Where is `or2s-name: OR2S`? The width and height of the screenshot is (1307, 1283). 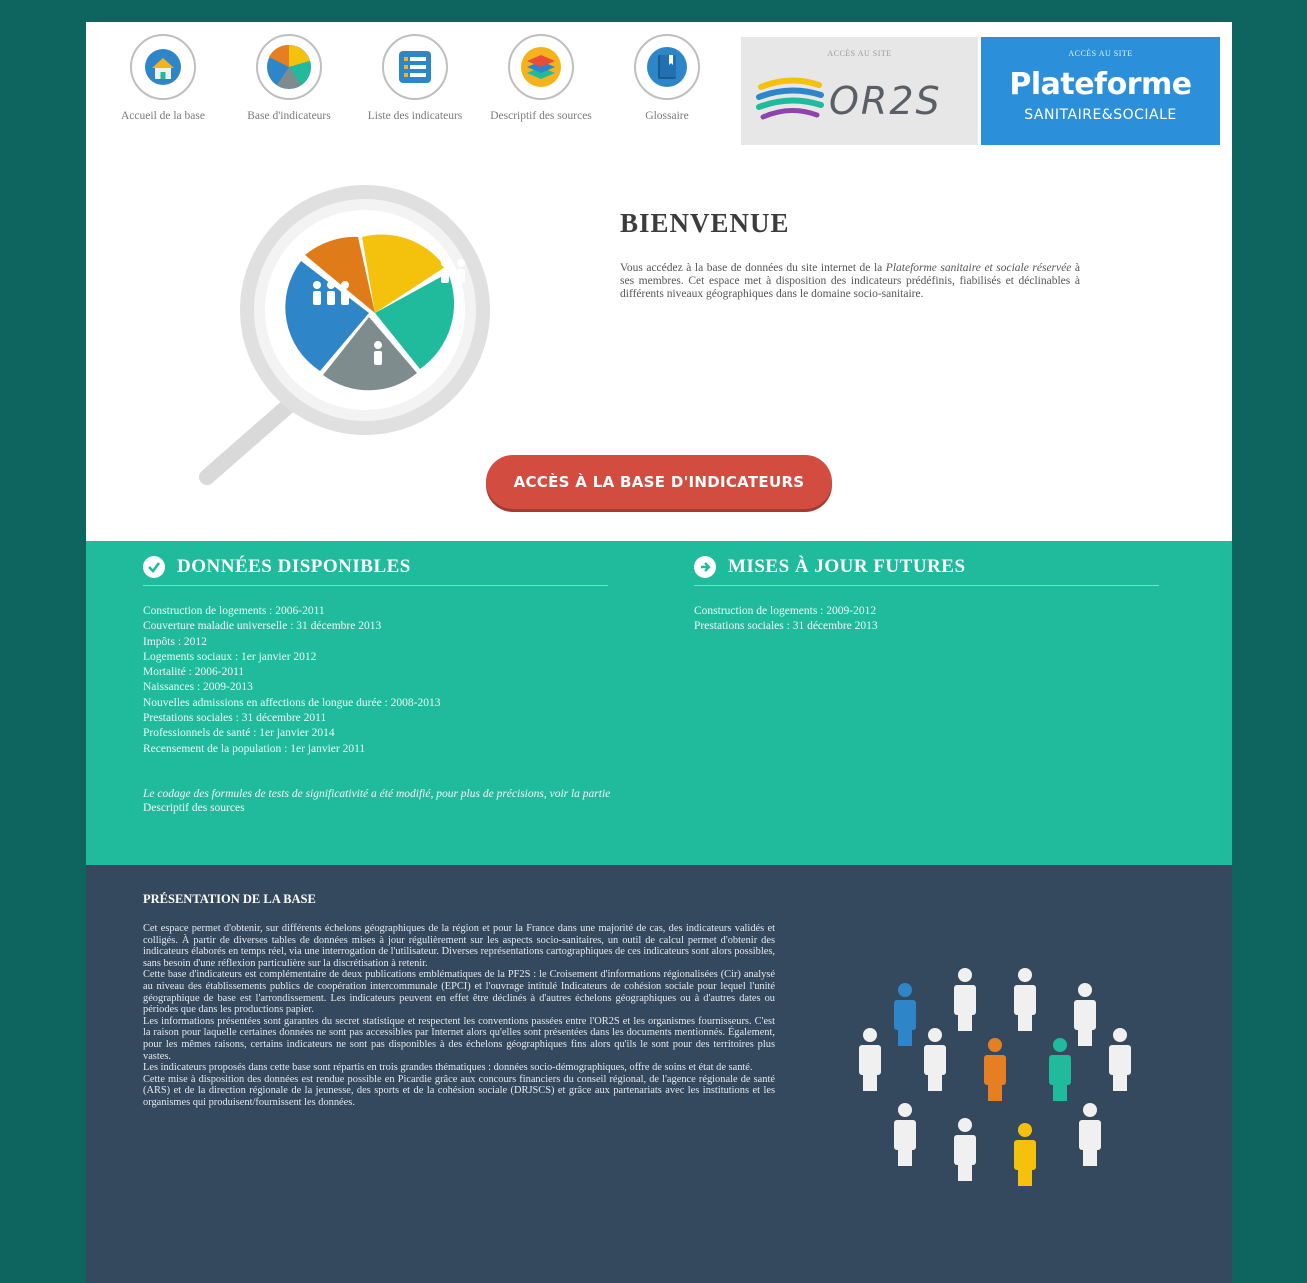
or2s-name: OR2S is located at coordinates (885, 101).